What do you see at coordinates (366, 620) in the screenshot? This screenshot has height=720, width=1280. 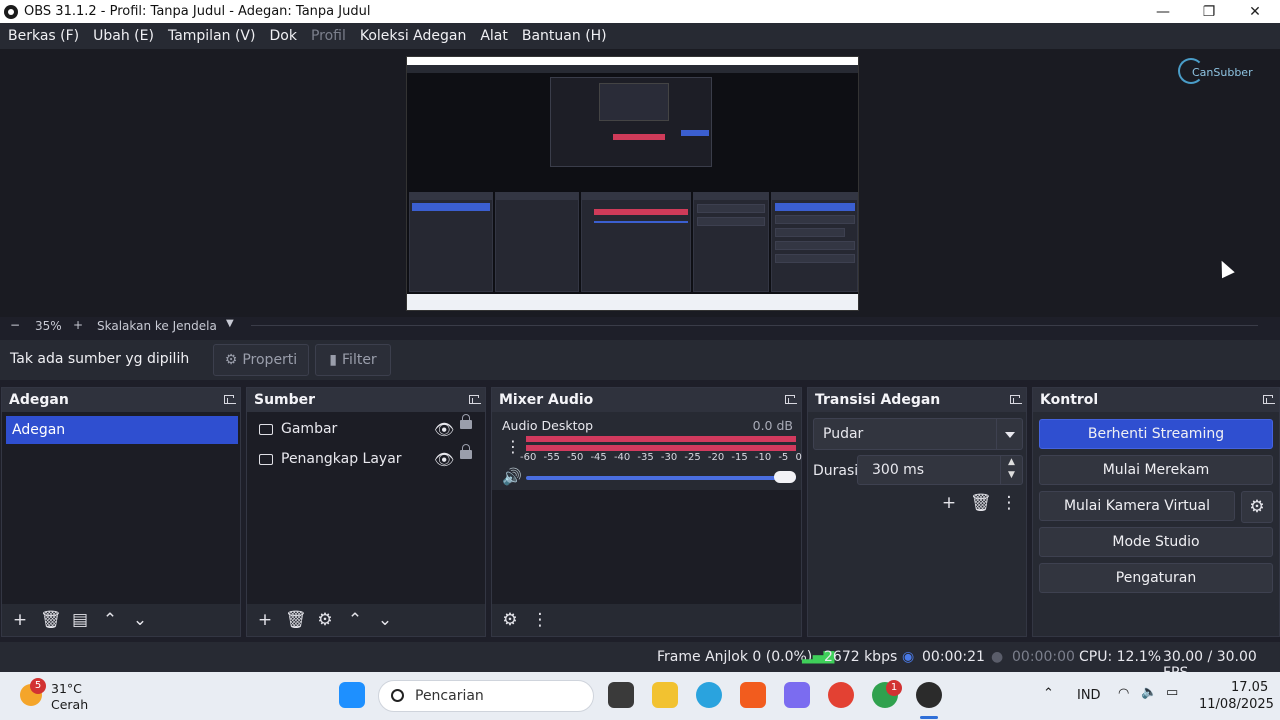 I see `sources-toolbar: + 🗑 ⚙ ⌃ ⌄` at bounding box center [366, 620].